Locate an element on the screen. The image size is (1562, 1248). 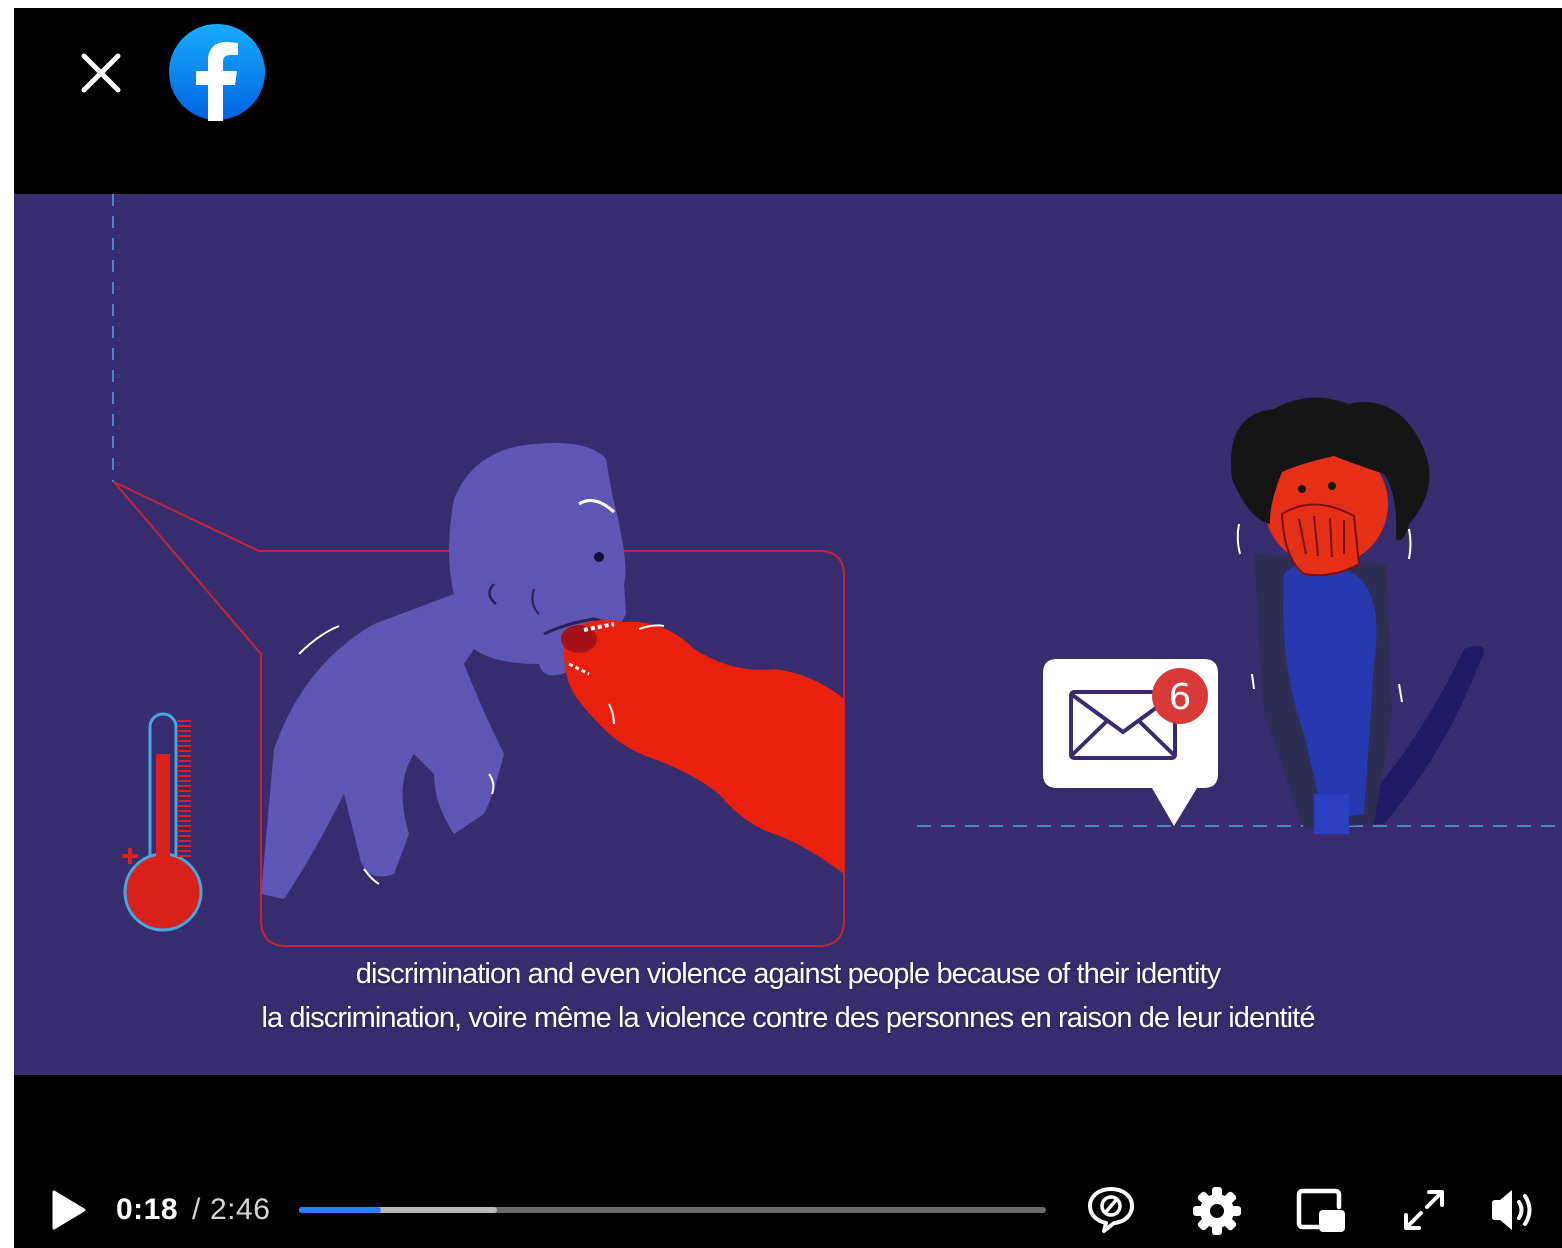
settings-button is located at coordinates (1217, 1211).